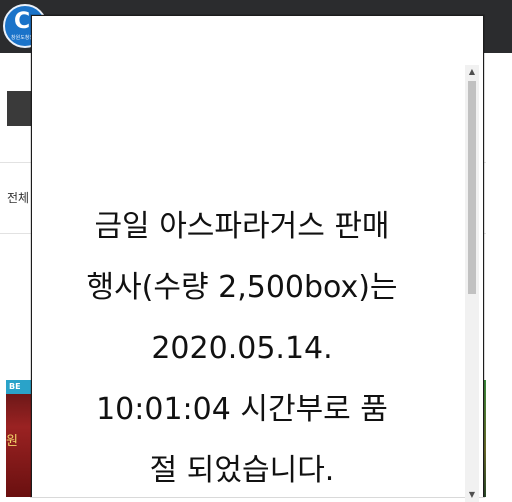  I want to click on scroll-up-arrow-icon: ▲, so click(472, 72).